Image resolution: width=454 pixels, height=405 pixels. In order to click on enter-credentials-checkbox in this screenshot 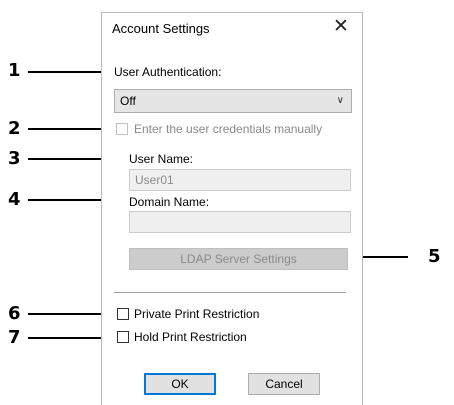, I will do `click(122, 129)`.